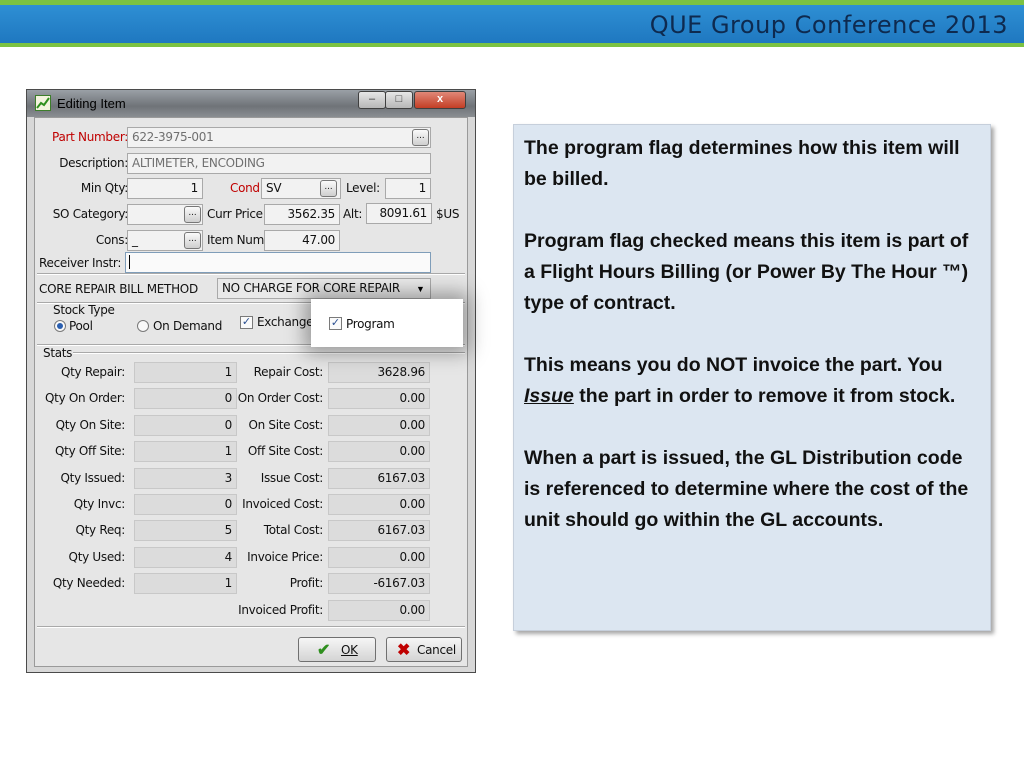 This screenshot has width=1024, height=768. I want to click on stat-label: Profit:, so click(306, 583).